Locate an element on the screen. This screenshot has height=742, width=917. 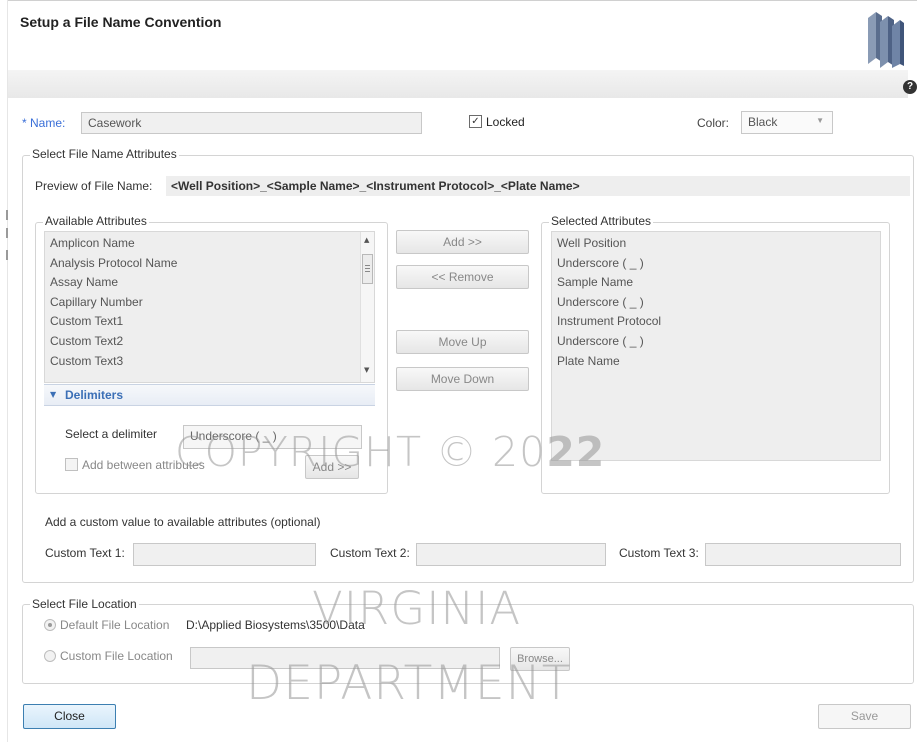
add-attribute-button: Add >> is located at coordinates (462, 242).